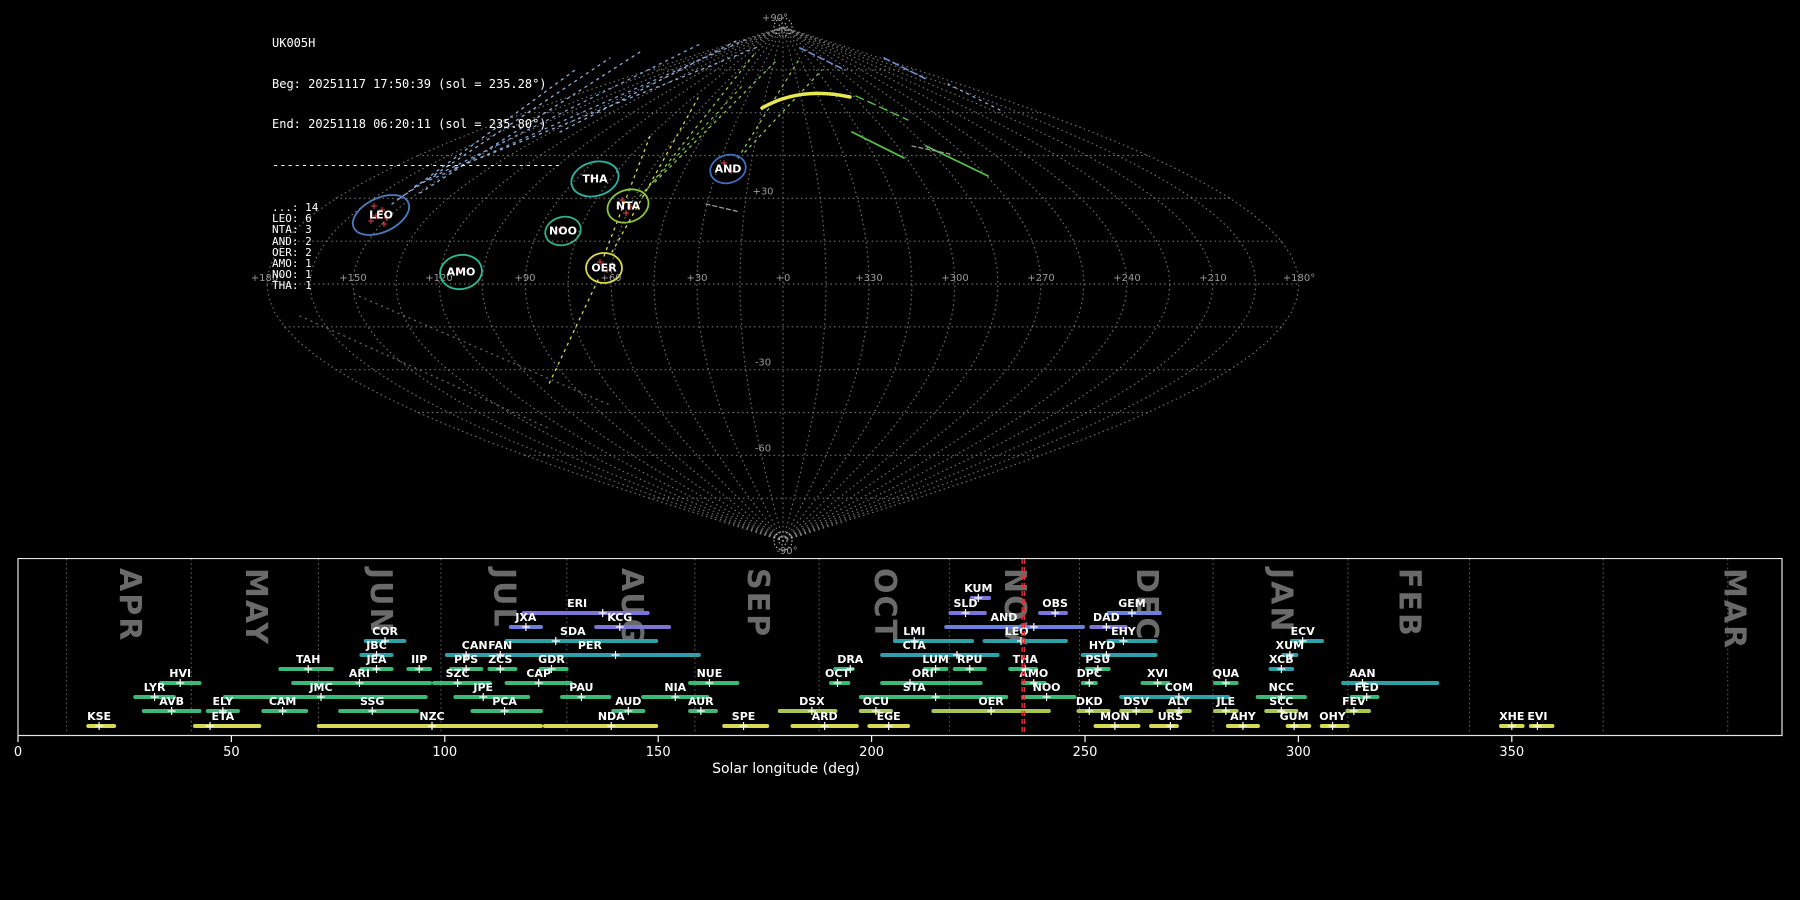  What do you see at coordinates (763, 448) in the screenshot?
I see `lat-label: -60` at bounding box center [763, 448].